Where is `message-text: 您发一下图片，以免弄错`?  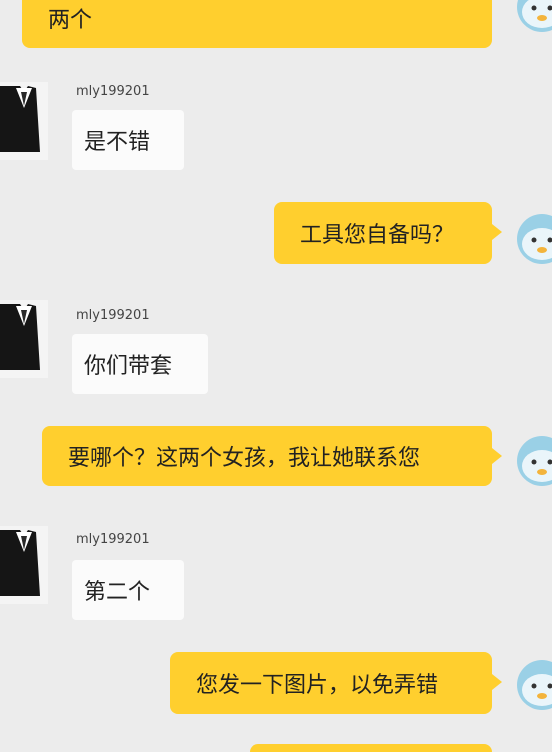
message-text: 您发一下图片，以免弄错 is located at coordinates (317, 685).